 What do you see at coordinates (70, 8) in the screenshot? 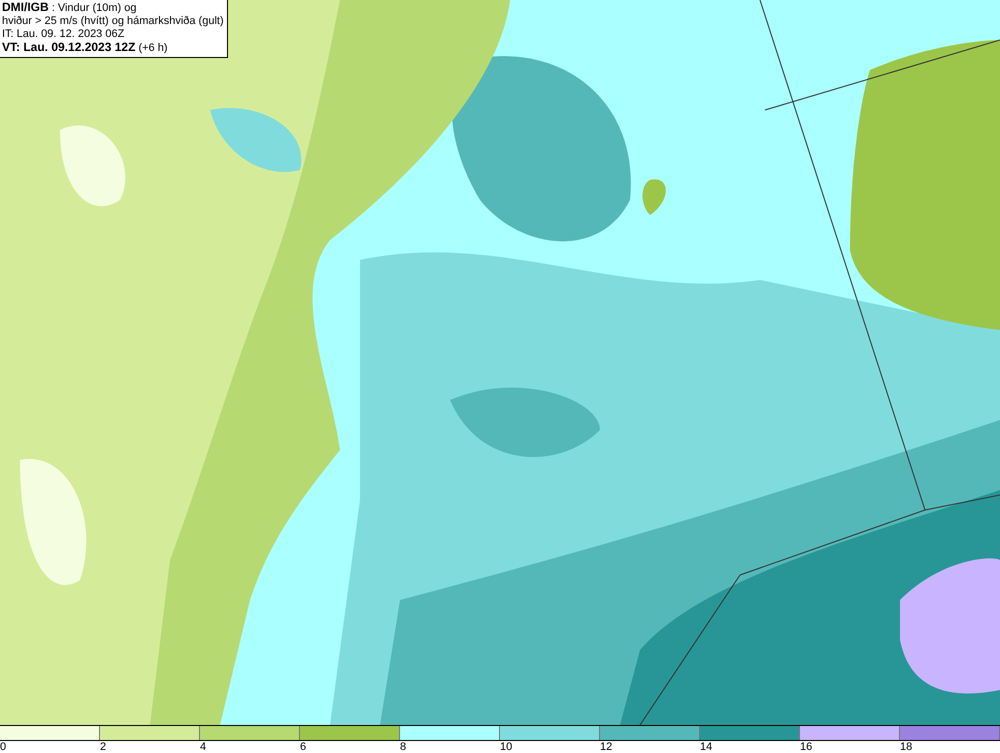
I see `header-line: DMI/IGB : Vindur (10m) og` at bounding box center [70, 8].